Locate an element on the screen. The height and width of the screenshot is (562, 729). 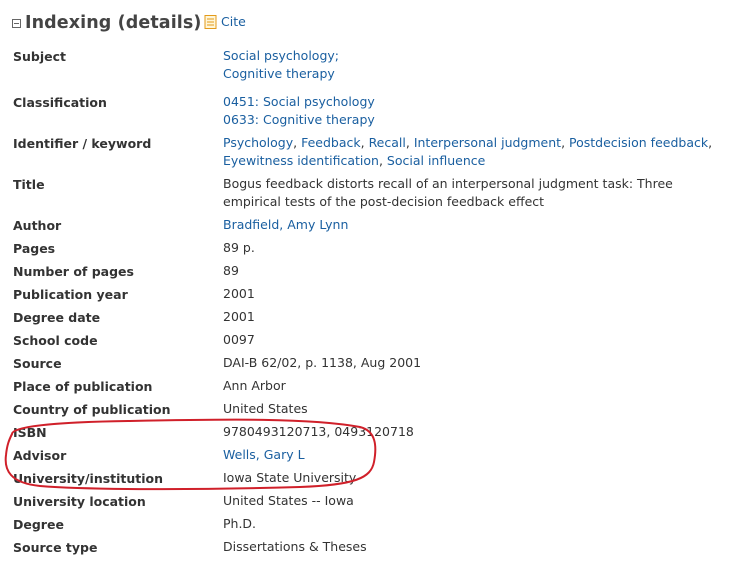
number-of-pages-value: 89 is located at coordinates (231, 270).